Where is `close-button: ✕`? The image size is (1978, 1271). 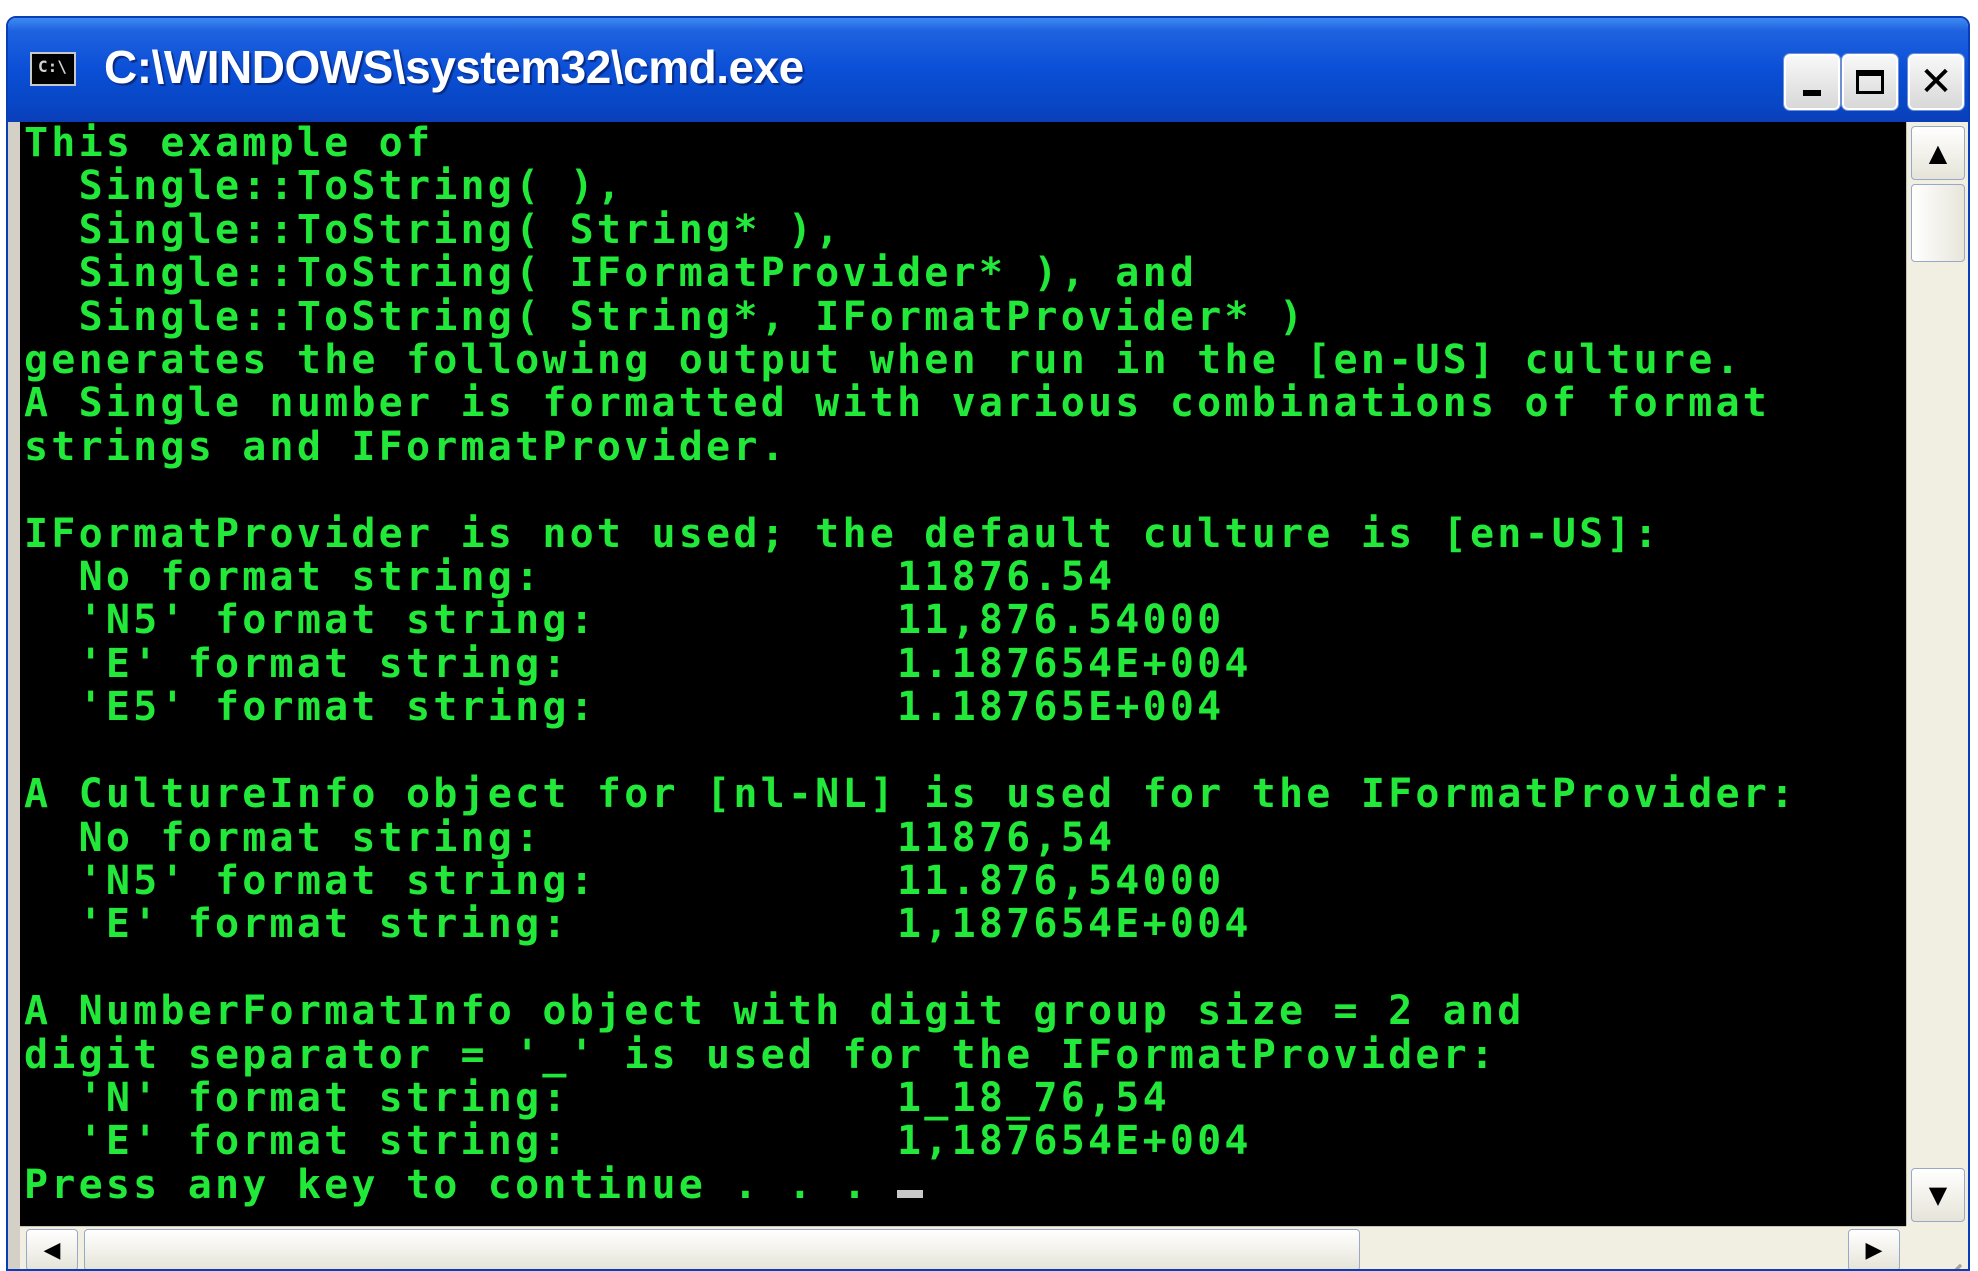
close-button: ✕ is located at coordinates (1936, 82).